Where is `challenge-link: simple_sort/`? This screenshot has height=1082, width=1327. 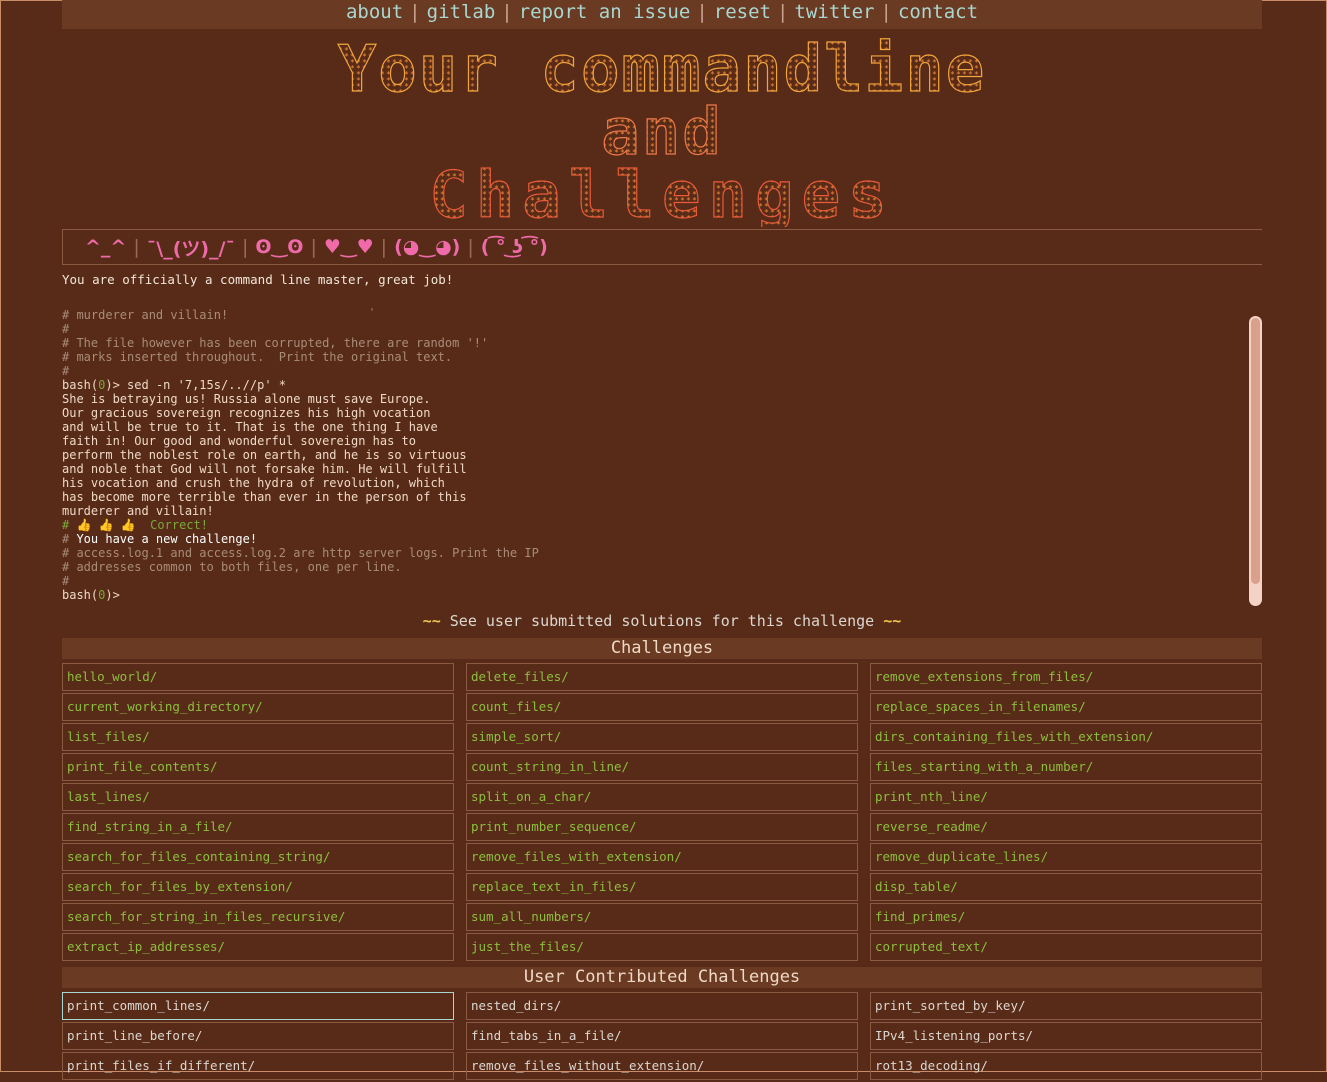
challenge-link: simple_sort/ is located at coordinates (662, 737).